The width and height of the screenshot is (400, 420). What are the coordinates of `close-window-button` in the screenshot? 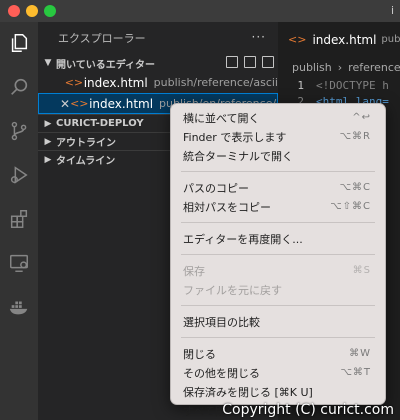 It's located at (14, 11).